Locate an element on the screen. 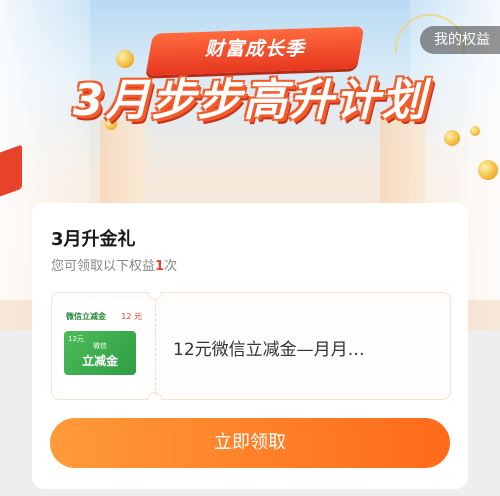  coupon-thumbnail: 微信立减金 12 元 12元 微信 立减金 is located at coordinates (104, 347).